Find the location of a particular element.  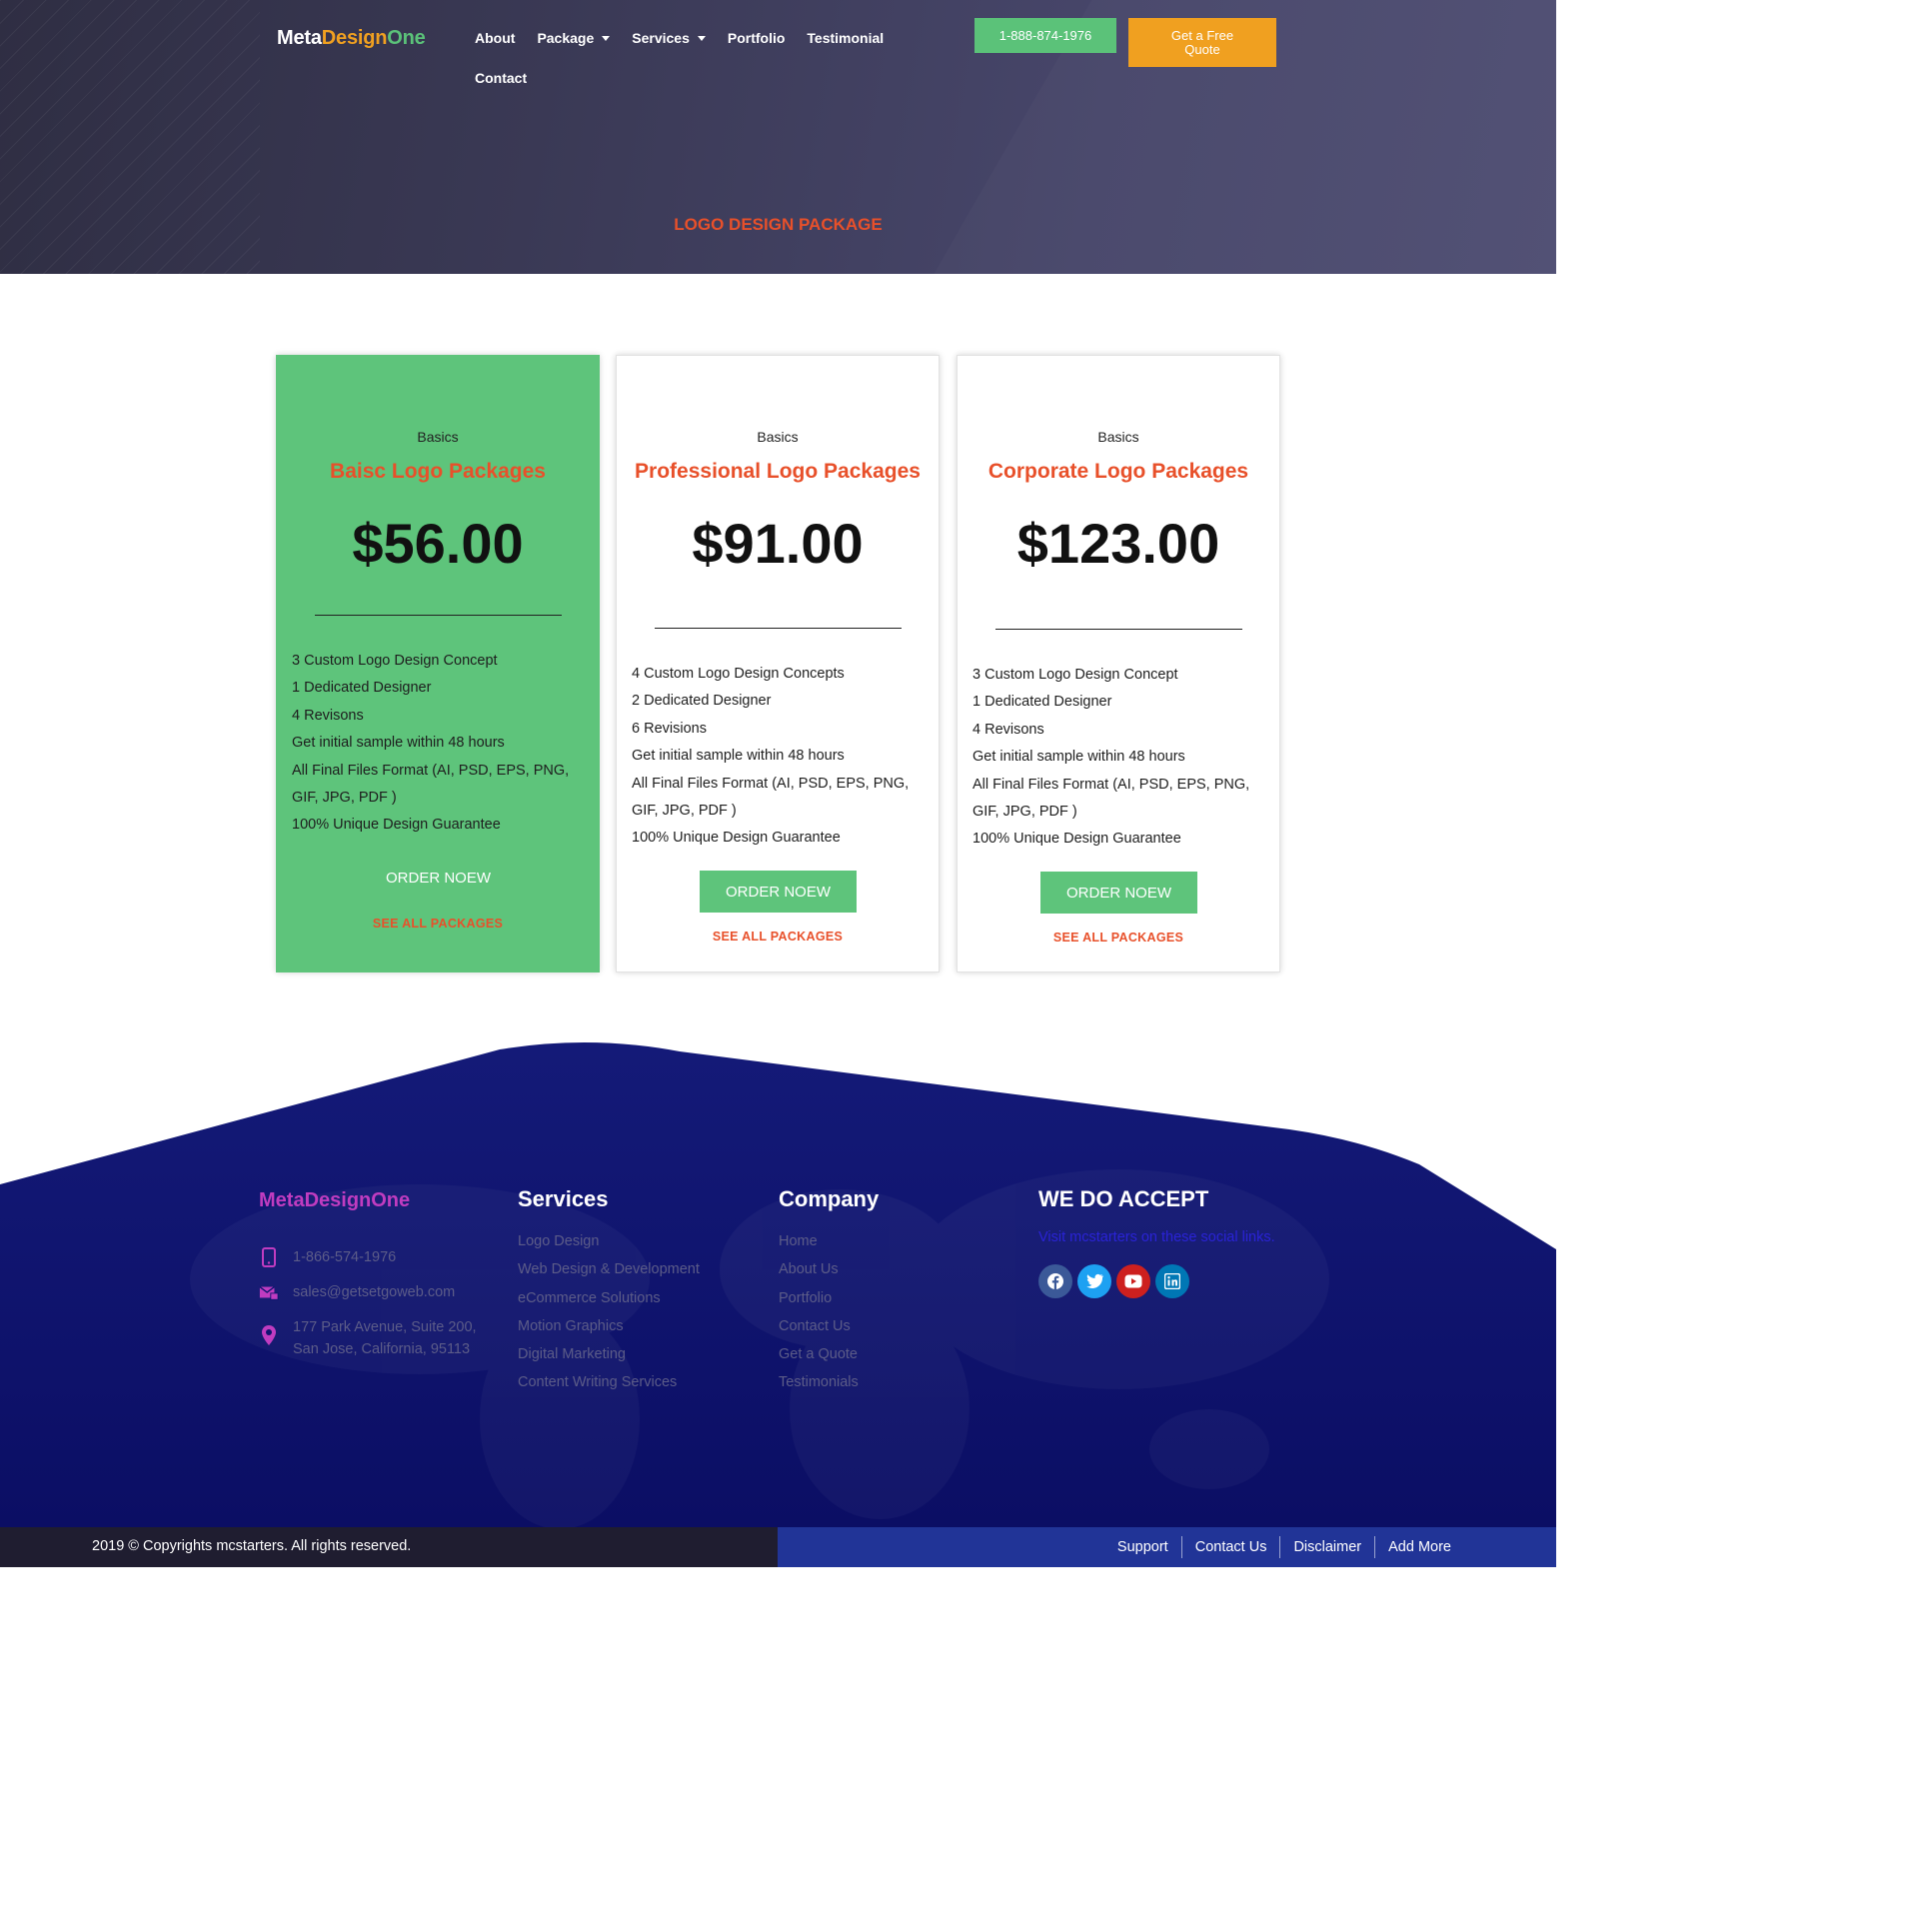

linkedin-icon is located at coordinates (1172, 1281).